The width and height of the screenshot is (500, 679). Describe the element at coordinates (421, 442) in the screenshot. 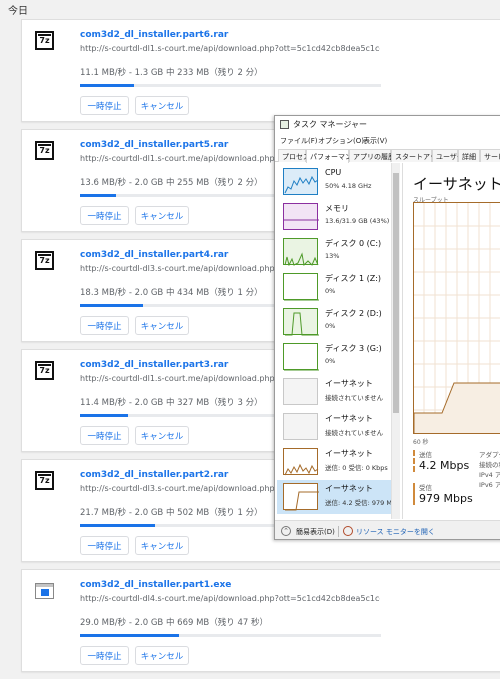

I see `graph-time-axis-label: 60 秒` at that location.